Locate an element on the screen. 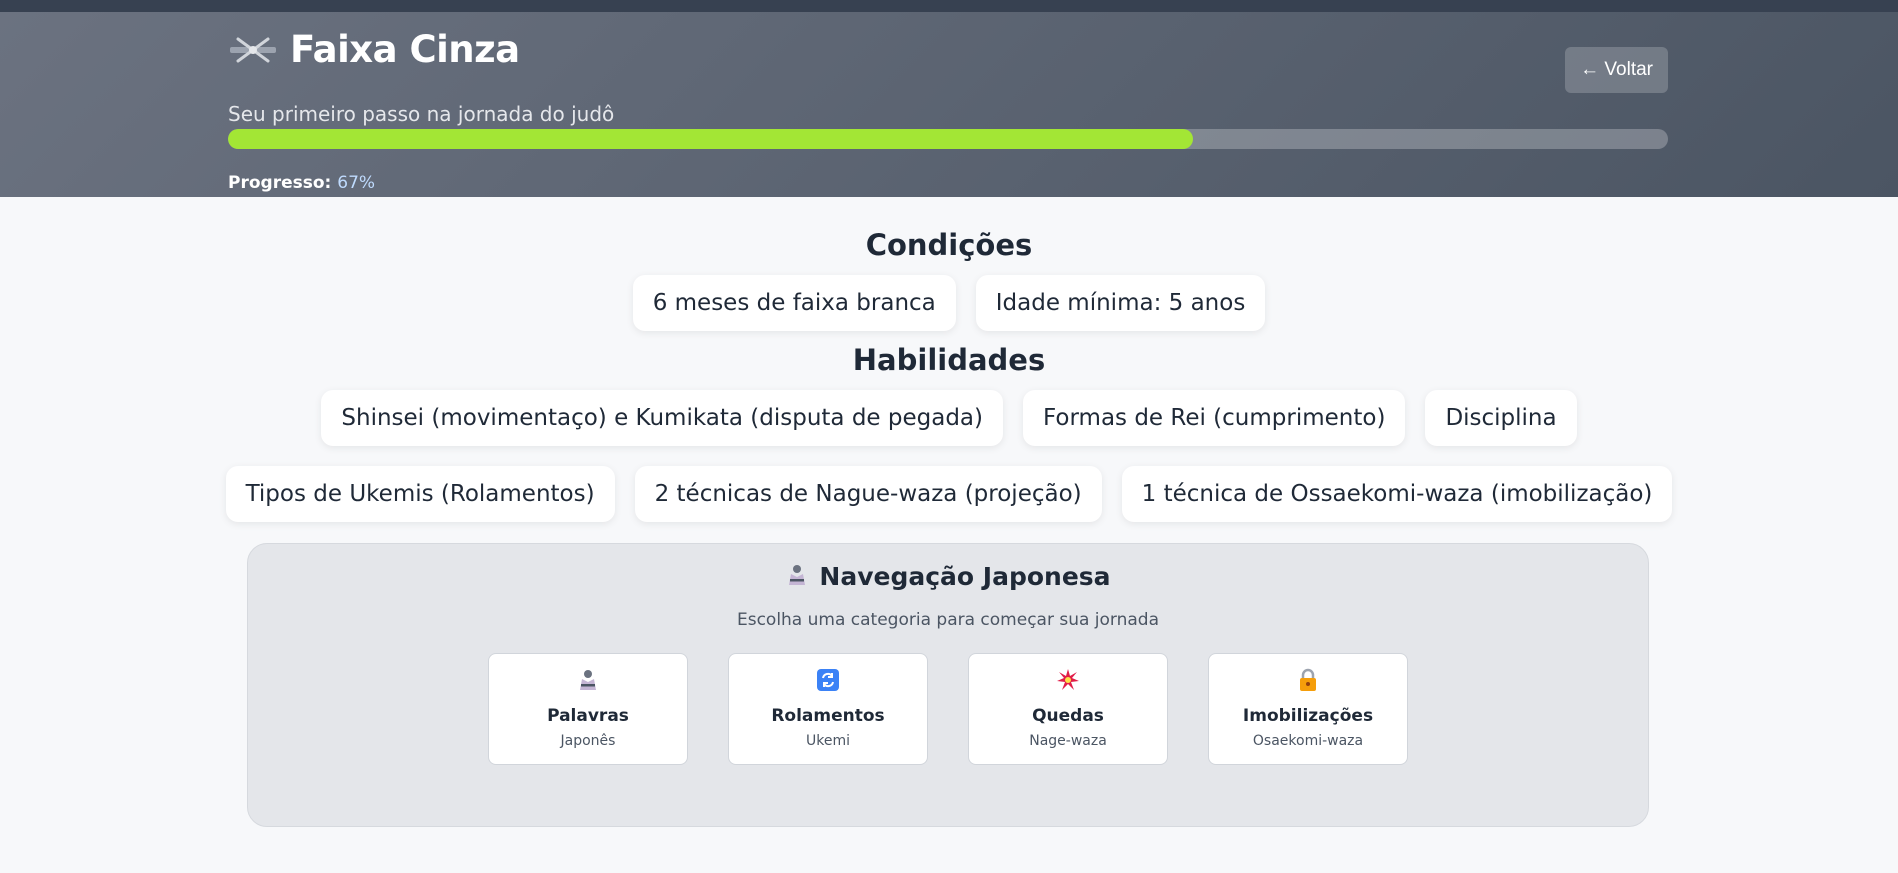 This screenshot has height=873, width=1898. progress-value: 67% is located at coordinates (356, 183).